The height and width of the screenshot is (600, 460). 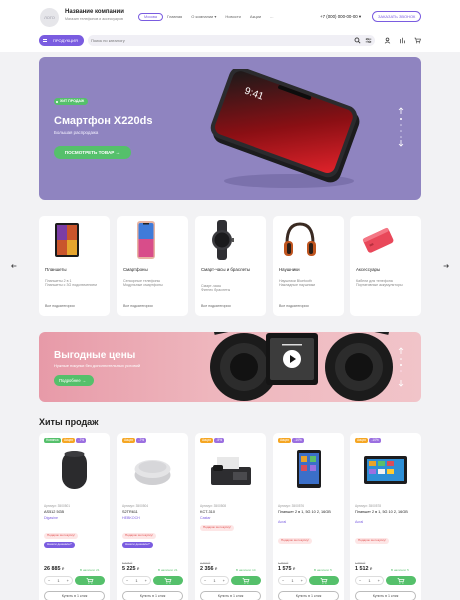 I want to click on category-subitems: Смарт-часы Фитнес браслеты, so click(x=232, y=288).